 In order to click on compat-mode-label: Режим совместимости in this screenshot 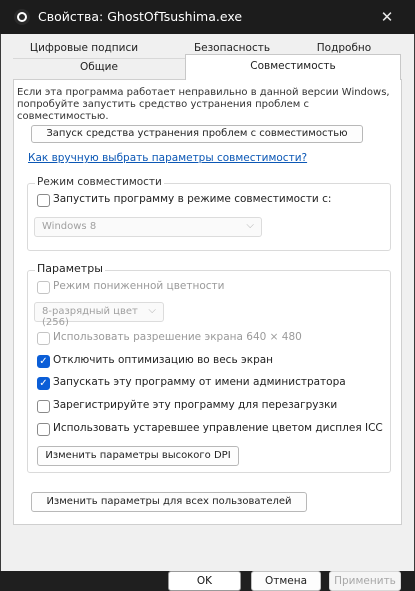, I will do `click(99, 182)`.